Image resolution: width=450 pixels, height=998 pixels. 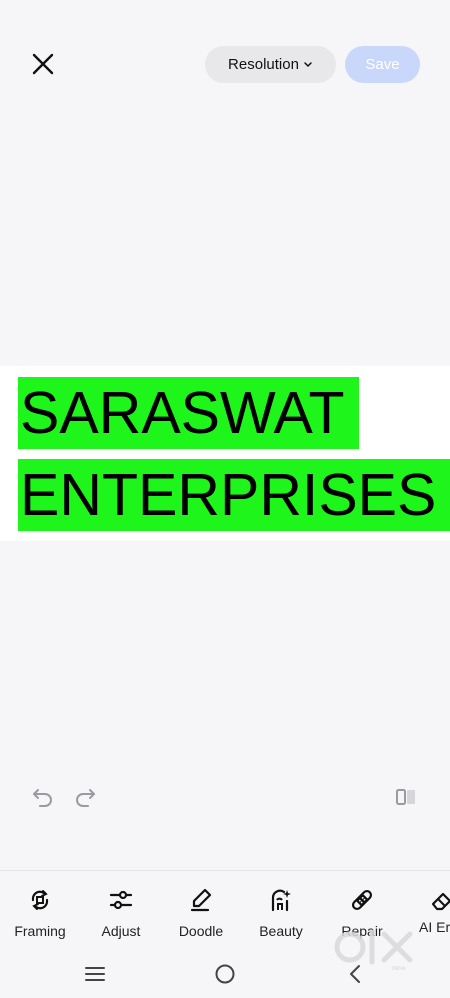 What do you see at coordinates (225, 797) in the screenshot?
I see `history-bar` at bounding box center [225, 797].